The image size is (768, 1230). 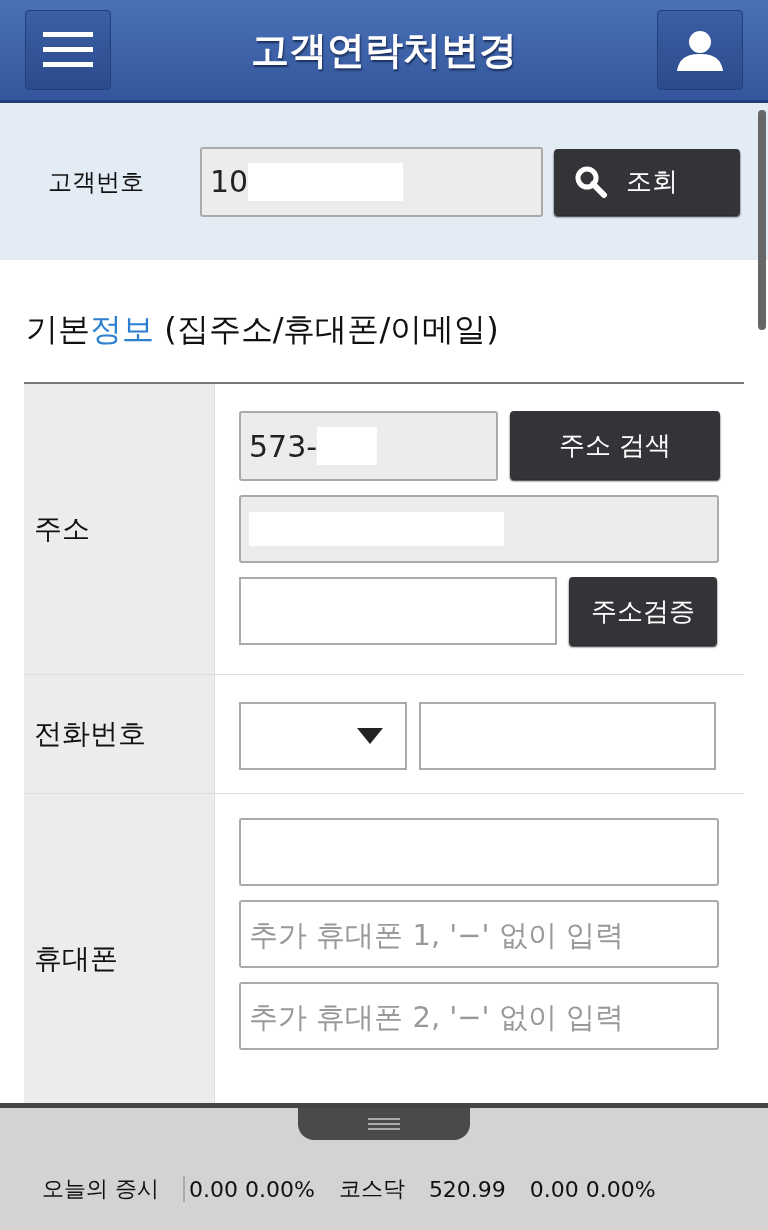 What do you see at coordinates (371, 1189) in the screenshot?
I see `ticker-text: 코스닥` at bounding box center [371, 1189].